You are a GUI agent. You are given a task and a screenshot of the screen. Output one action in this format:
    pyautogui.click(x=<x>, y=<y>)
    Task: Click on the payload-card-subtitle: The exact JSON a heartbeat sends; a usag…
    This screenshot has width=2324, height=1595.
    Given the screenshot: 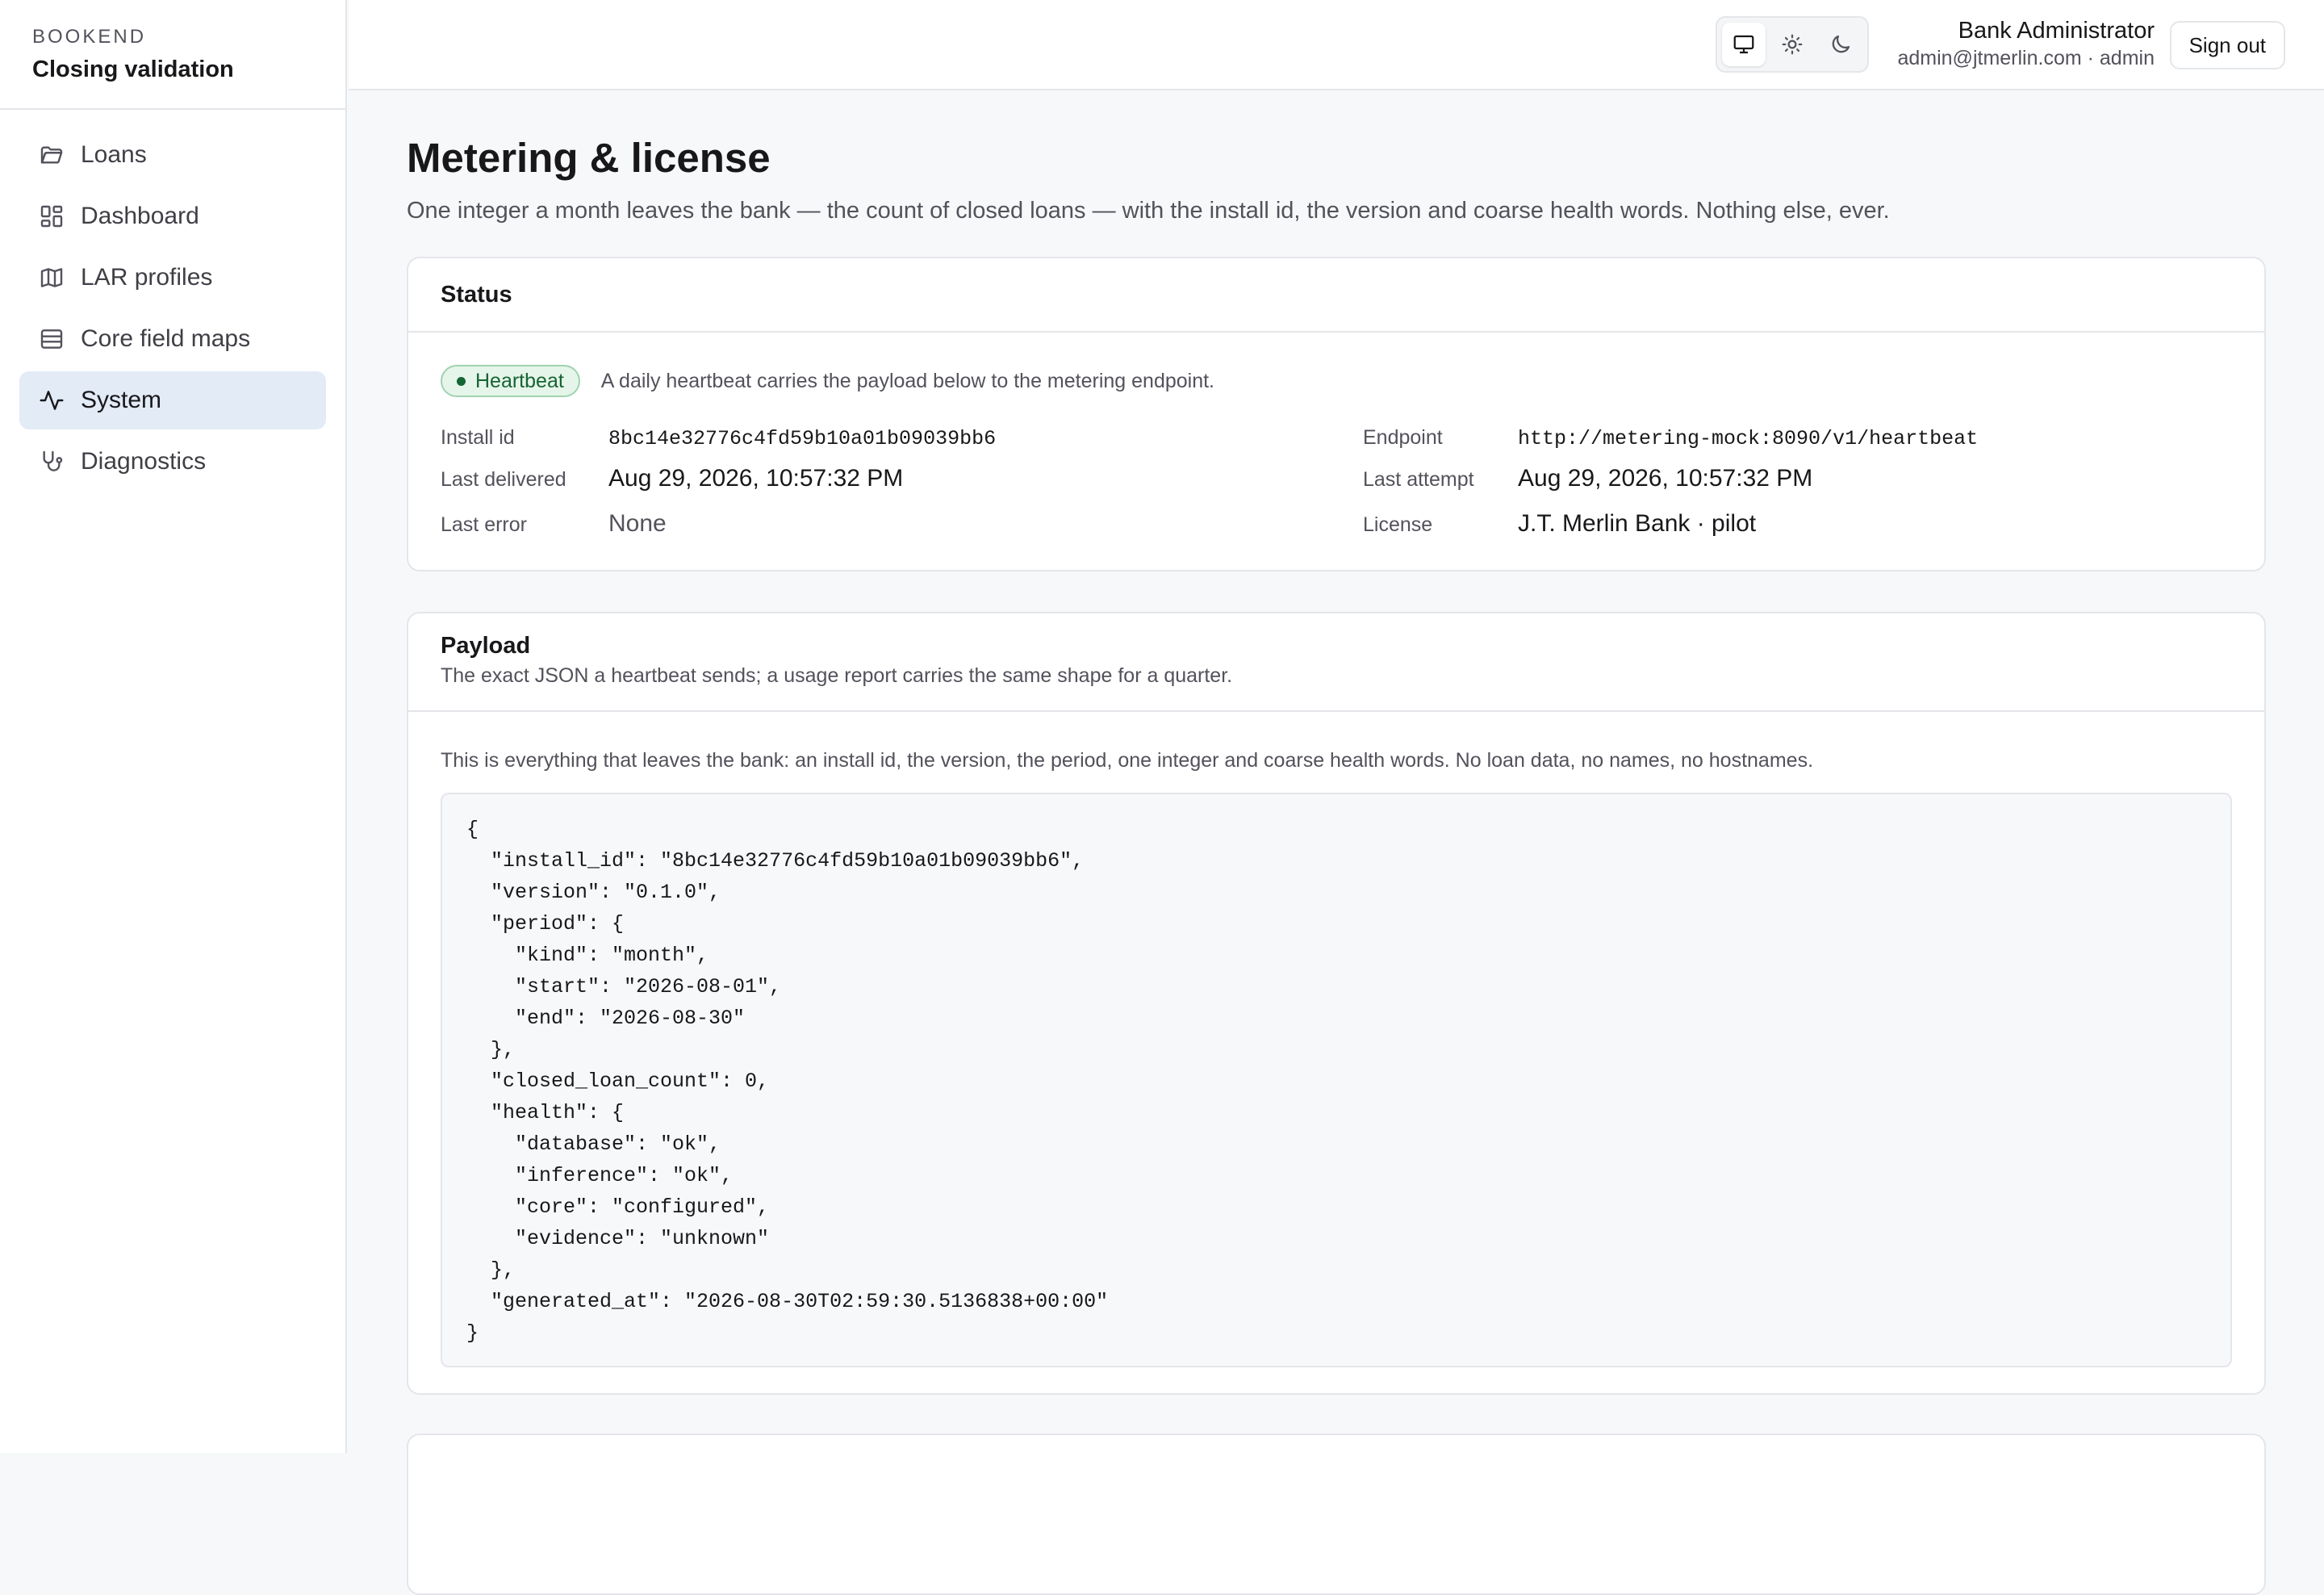 What is the action you would take?
    pyautogui.click(x=837, y=675)
    